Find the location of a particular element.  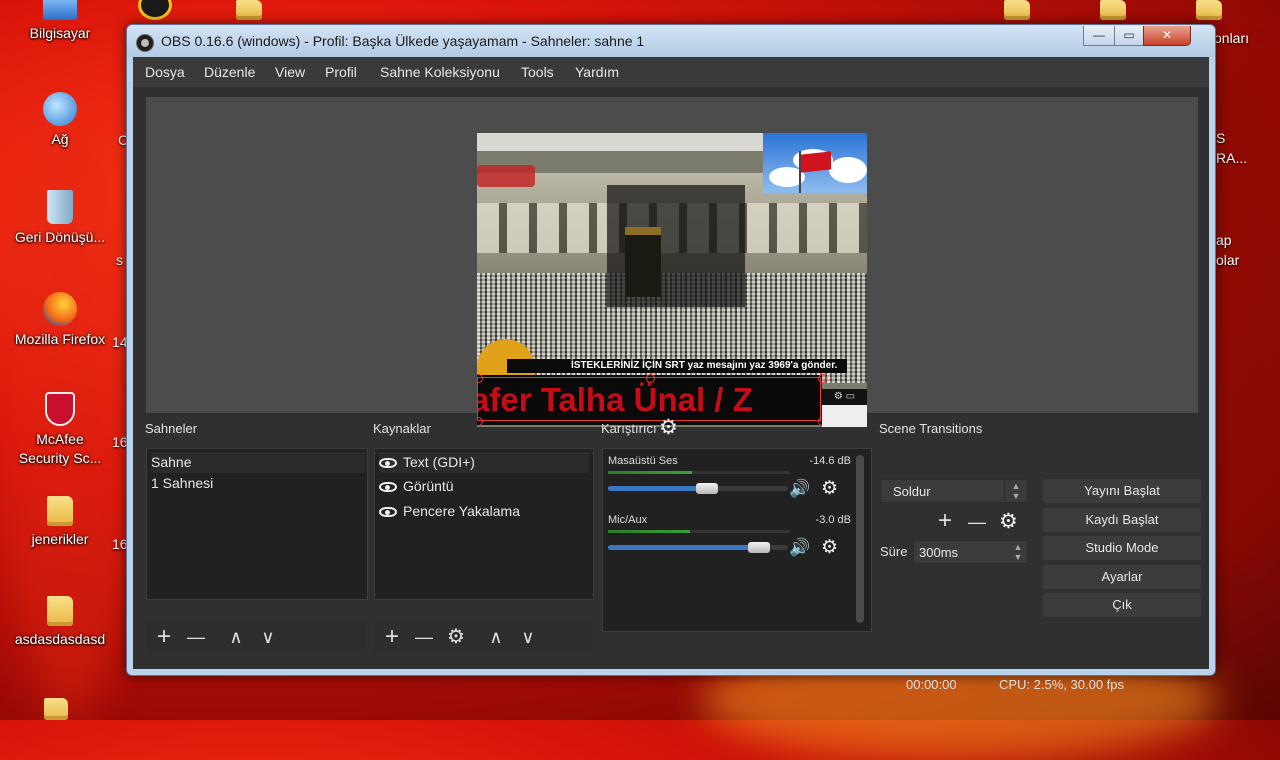

source-item-text: Text (GDI+) is located at coordinates (484, 462).